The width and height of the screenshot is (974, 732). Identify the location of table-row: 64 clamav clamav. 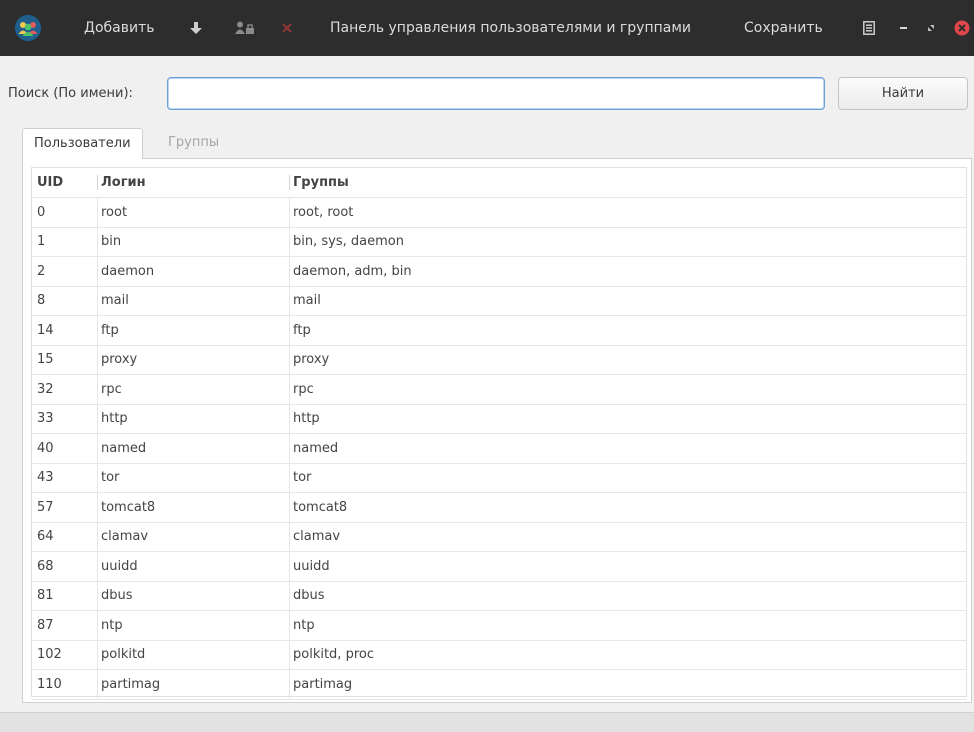
(499, 536).